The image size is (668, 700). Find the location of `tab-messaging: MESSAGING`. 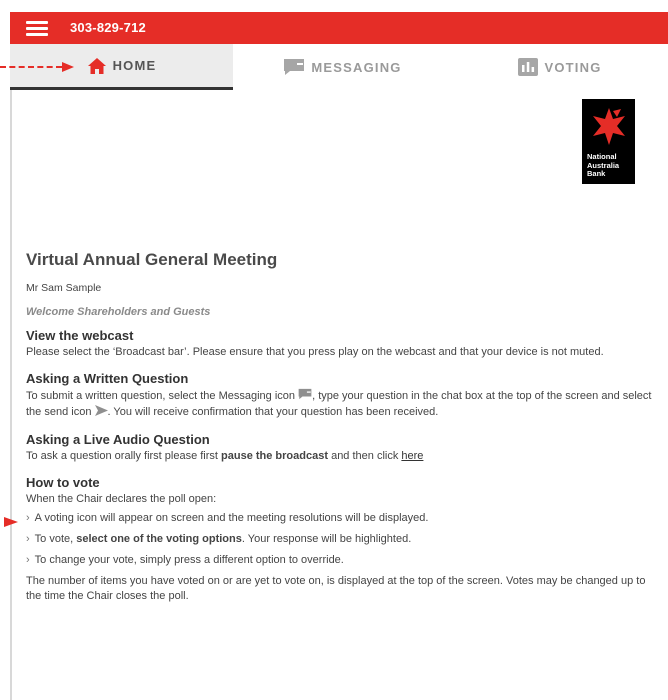

tab-messaging: MESSAGING is located at coordinates (342, 67).